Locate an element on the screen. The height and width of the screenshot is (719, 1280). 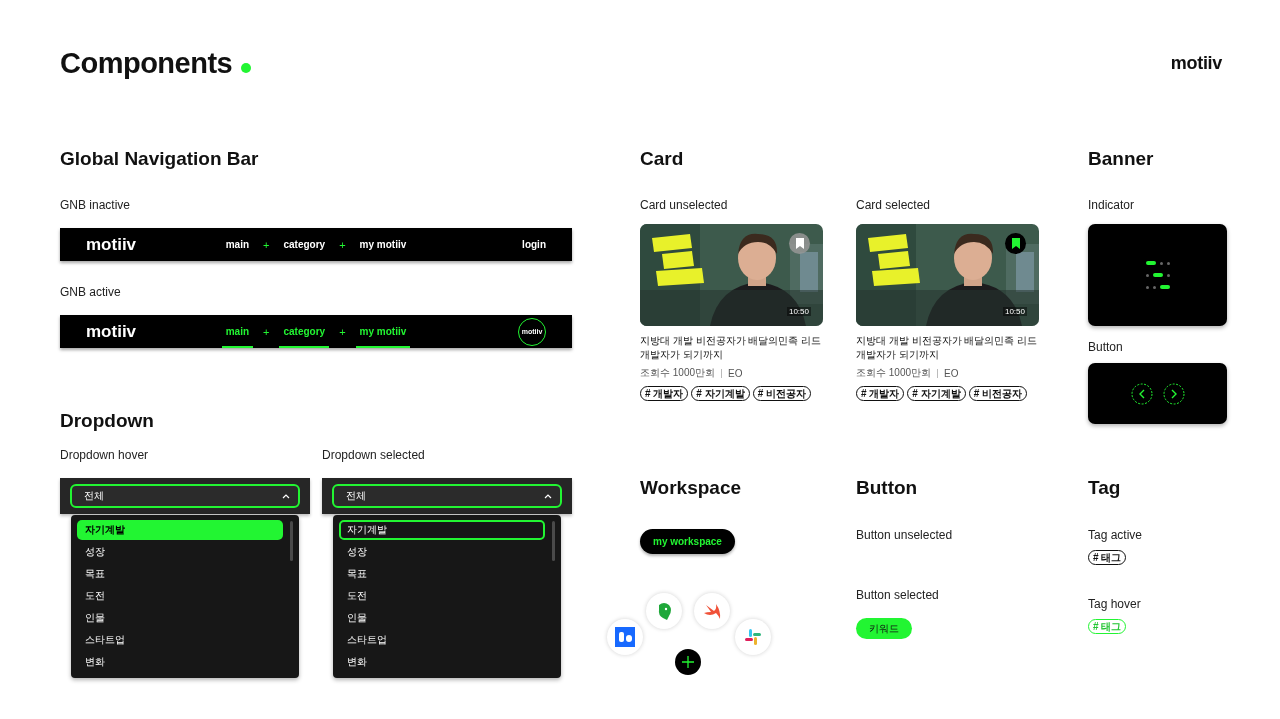
section-title: Workspace is located at coordinates (691, 488).